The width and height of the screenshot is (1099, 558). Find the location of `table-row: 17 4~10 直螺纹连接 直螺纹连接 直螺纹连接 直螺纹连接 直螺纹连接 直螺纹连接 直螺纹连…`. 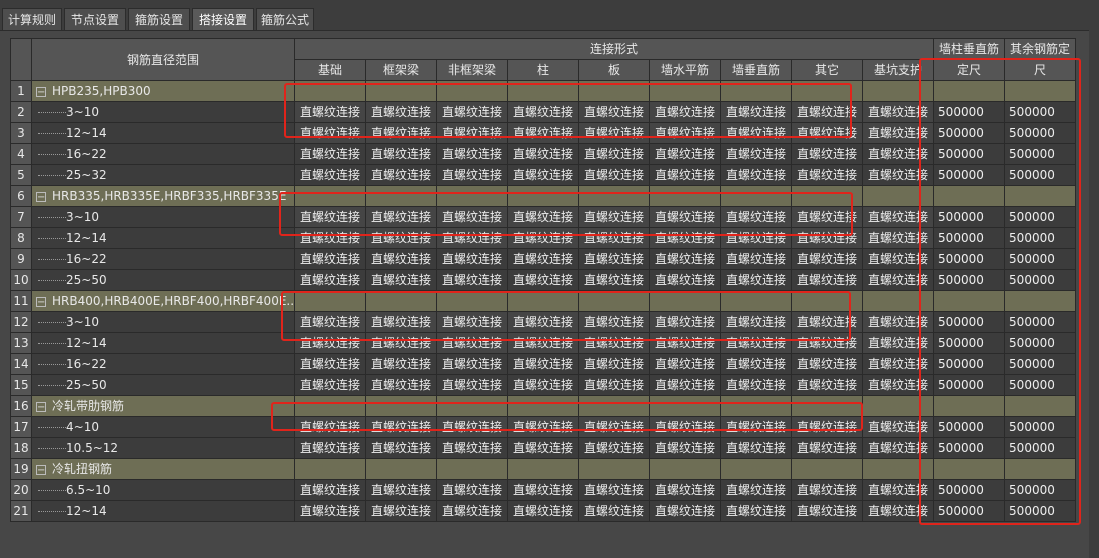

table-row: 17 4~10 直螺纹连接 直螺纹连接 直螺纹连接 直螺纹连接 直螺纹连接 直螺纹连接 直螺纹连… is located at coordinates (543, 427).